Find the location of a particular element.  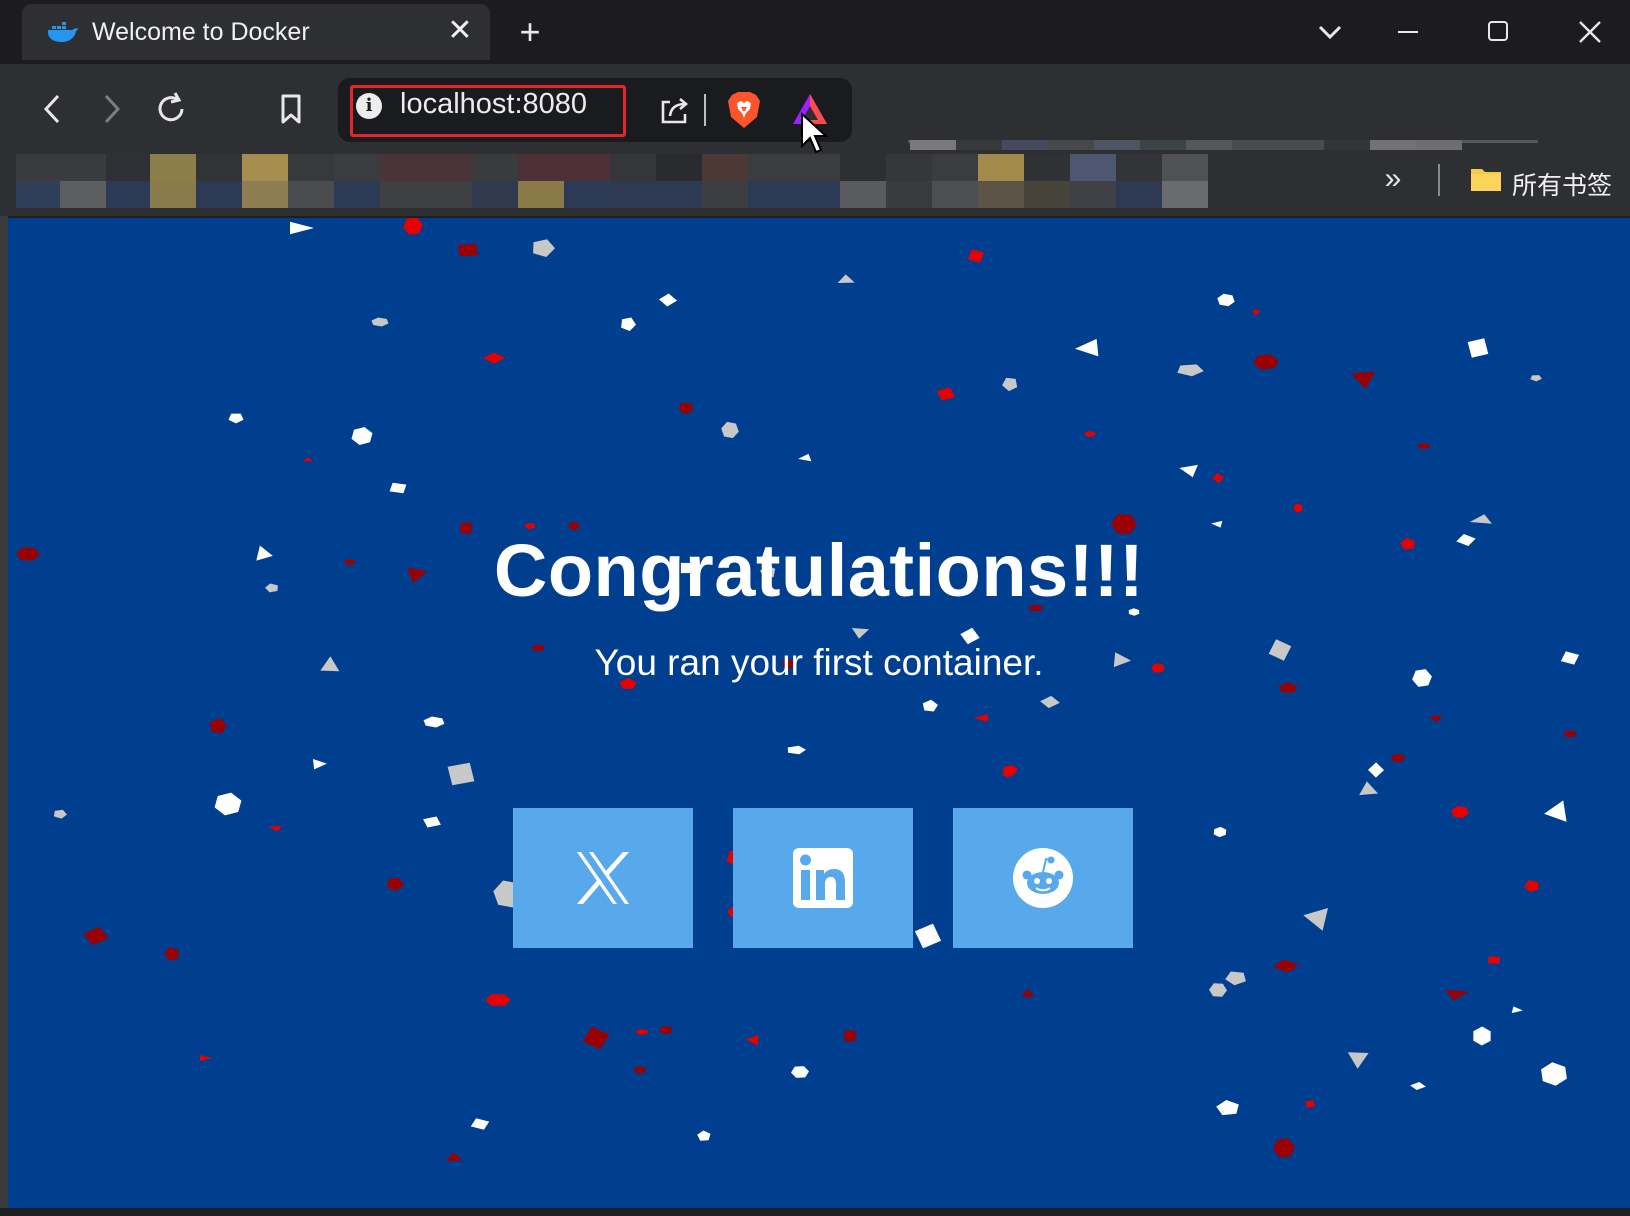

bookmarks-blurred is located at coordinates (632, 181).